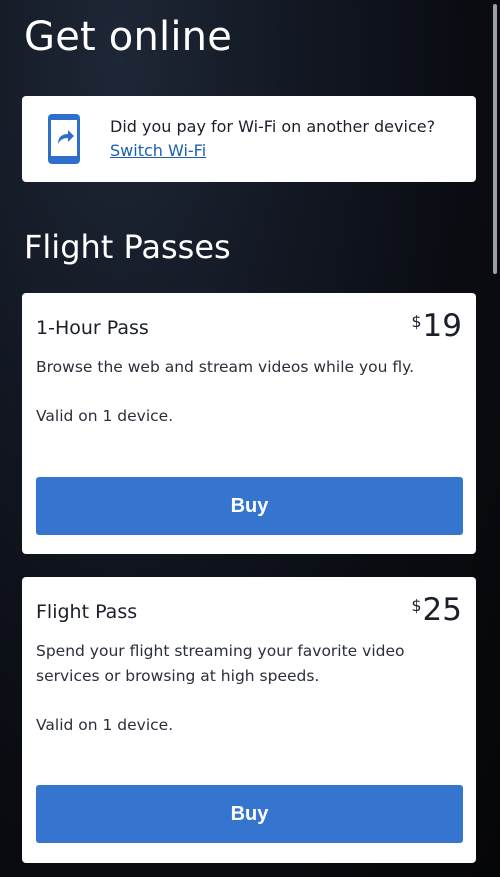 This screenshot has height=877, width=500. I want to click on buy-button-1-hour: Buy, so click(249, 506).